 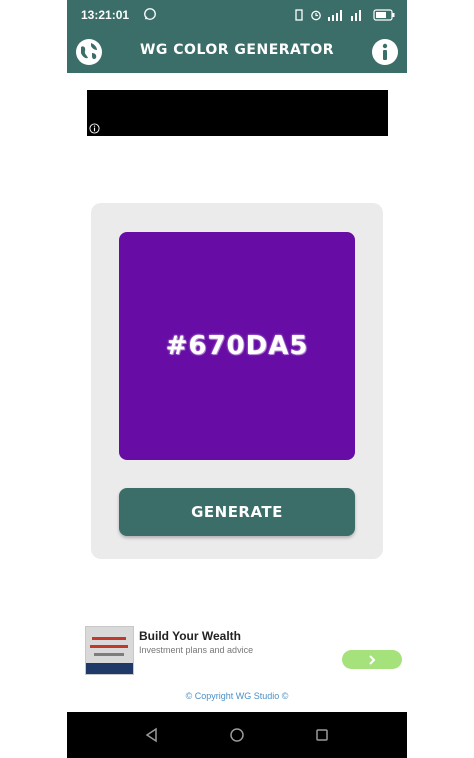 I want to click on wifi-signal-icon, so click(x=356, y=15).